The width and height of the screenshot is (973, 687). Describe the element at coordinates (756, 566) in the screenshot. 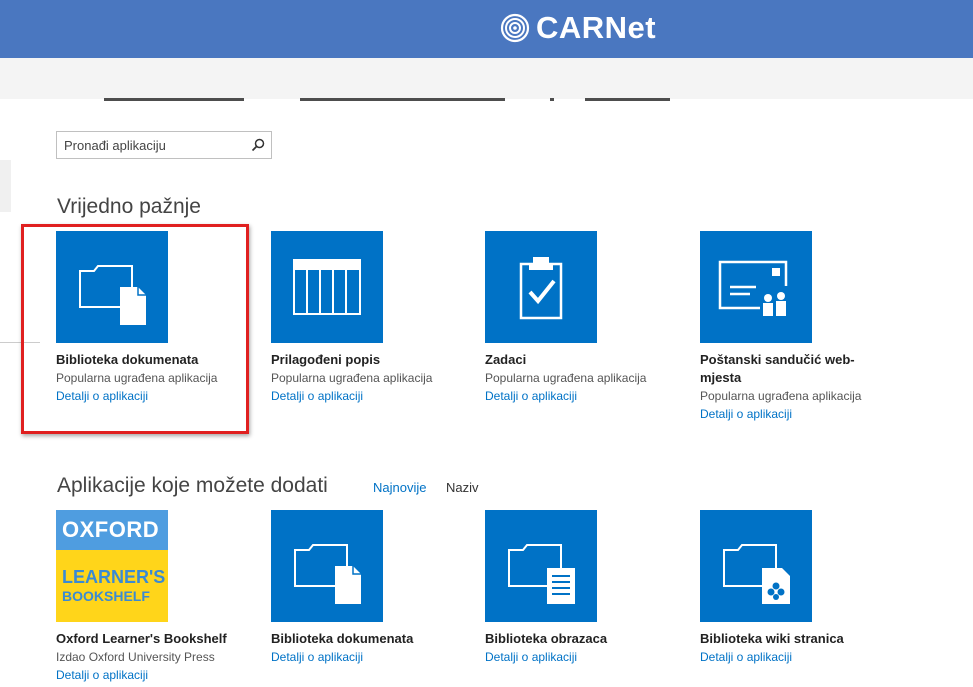

I see `wiki-page-library-icon` at that location.